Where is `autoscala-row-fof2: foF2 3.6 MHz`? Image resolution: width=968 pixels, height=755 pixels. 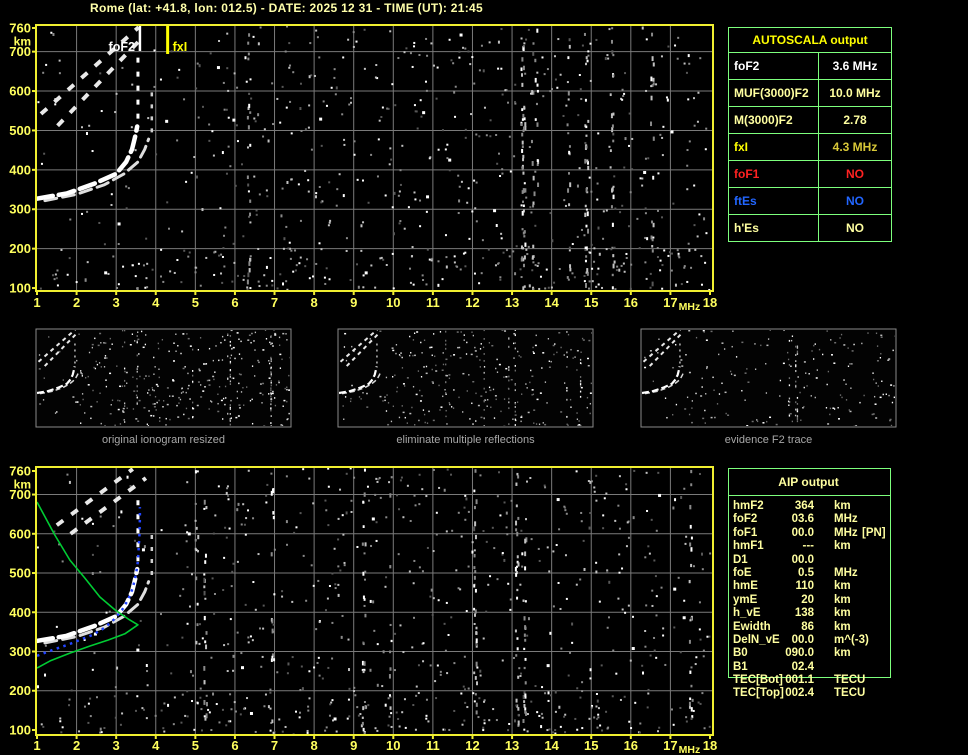 autoscala-row-fof2: foF2 3.6 MHz is located at coordinates (810, 66).